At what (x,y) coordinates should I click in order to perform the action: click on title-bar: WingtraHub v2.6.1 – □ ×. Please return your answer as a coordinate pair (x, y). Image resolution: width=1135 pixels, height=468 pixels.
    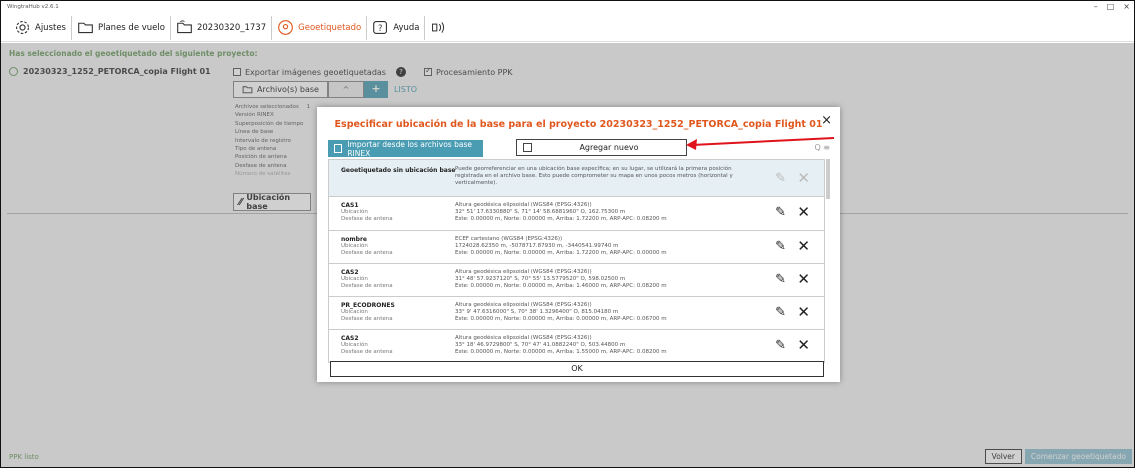
    Looking at the image, I should click on (567, 7).